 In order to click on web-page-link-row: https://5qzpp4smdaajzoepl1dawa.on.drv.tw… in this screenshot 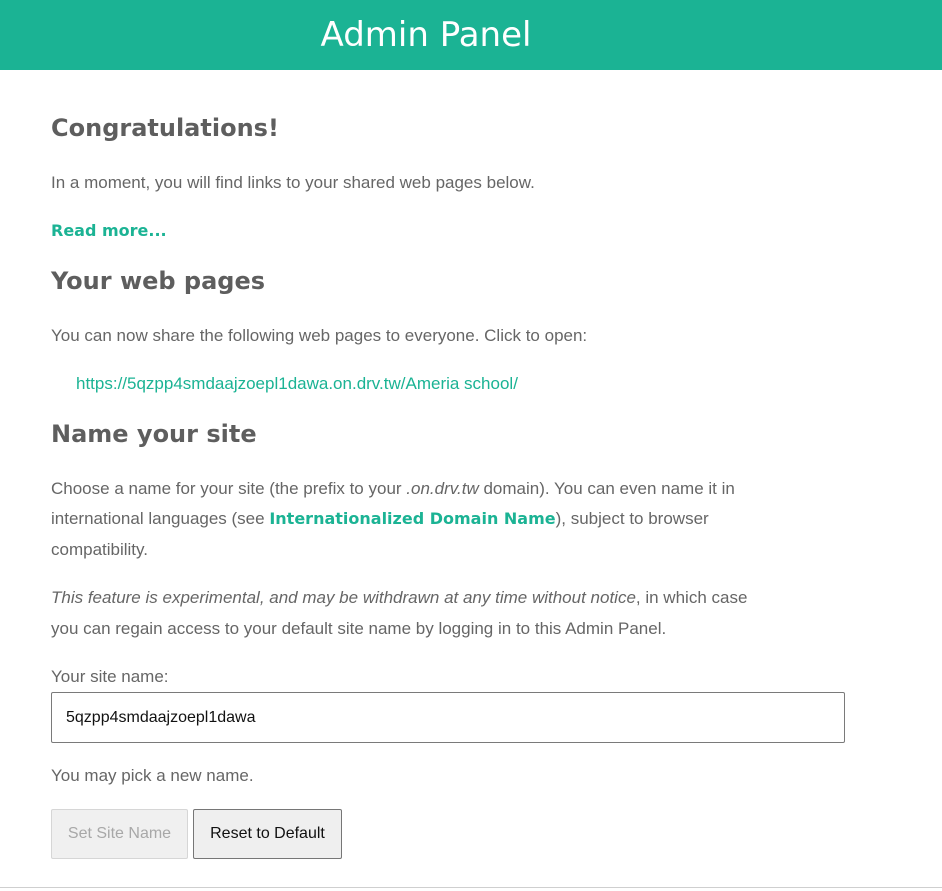, I will do `click(297, 384)`.